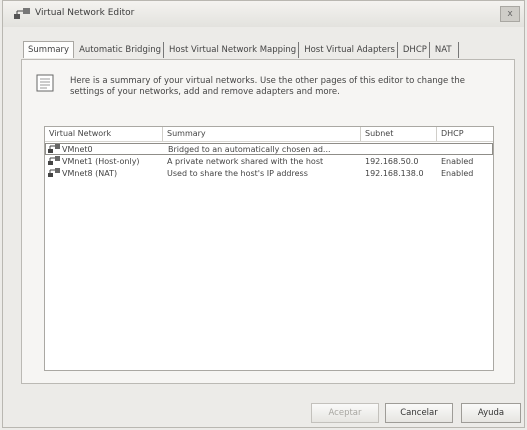  I want to click on cell-network-name: VMnet0, so click(77, 149).